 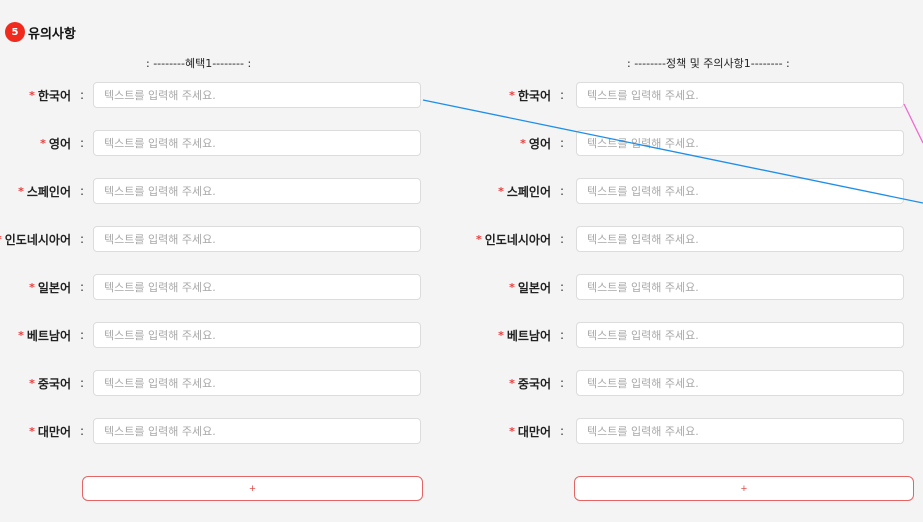 I want to click on policy-row-3: * 인도네시아어:, so click(x=690, y=239).